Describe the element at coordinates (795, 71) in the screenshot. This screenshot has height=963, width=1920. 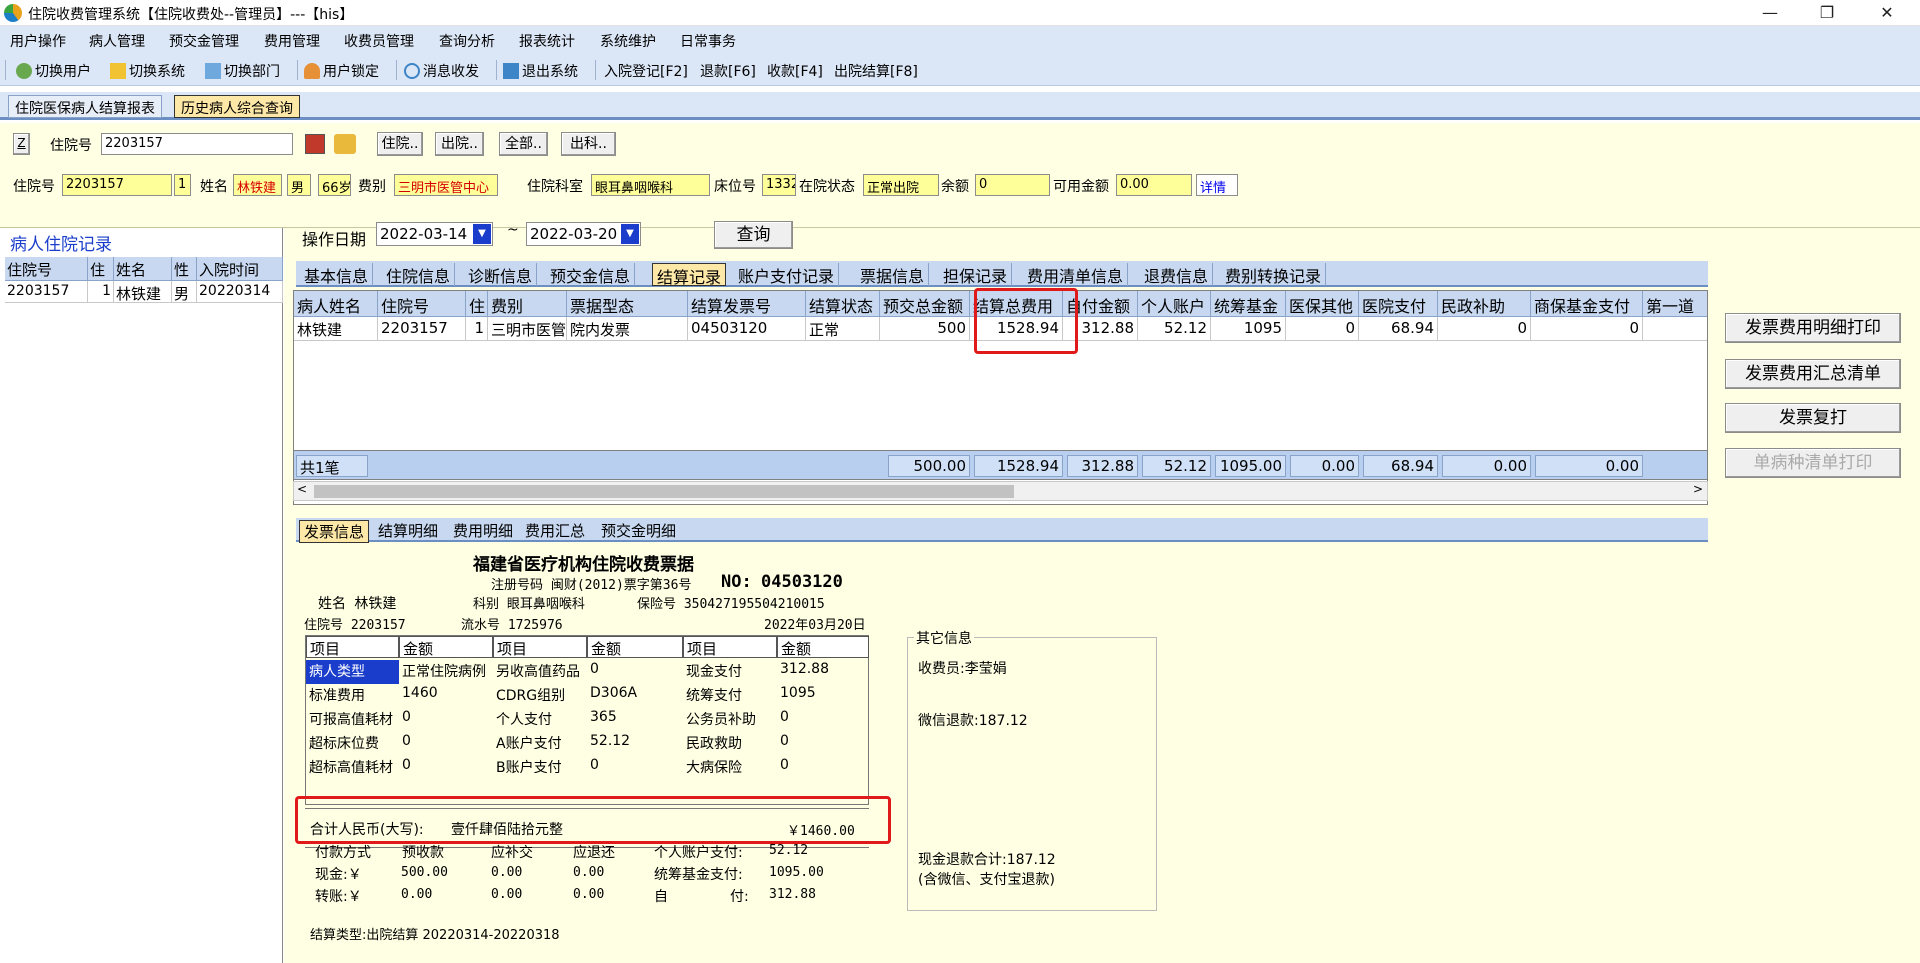
I see `receive-button: 收款[F4]` at that location.